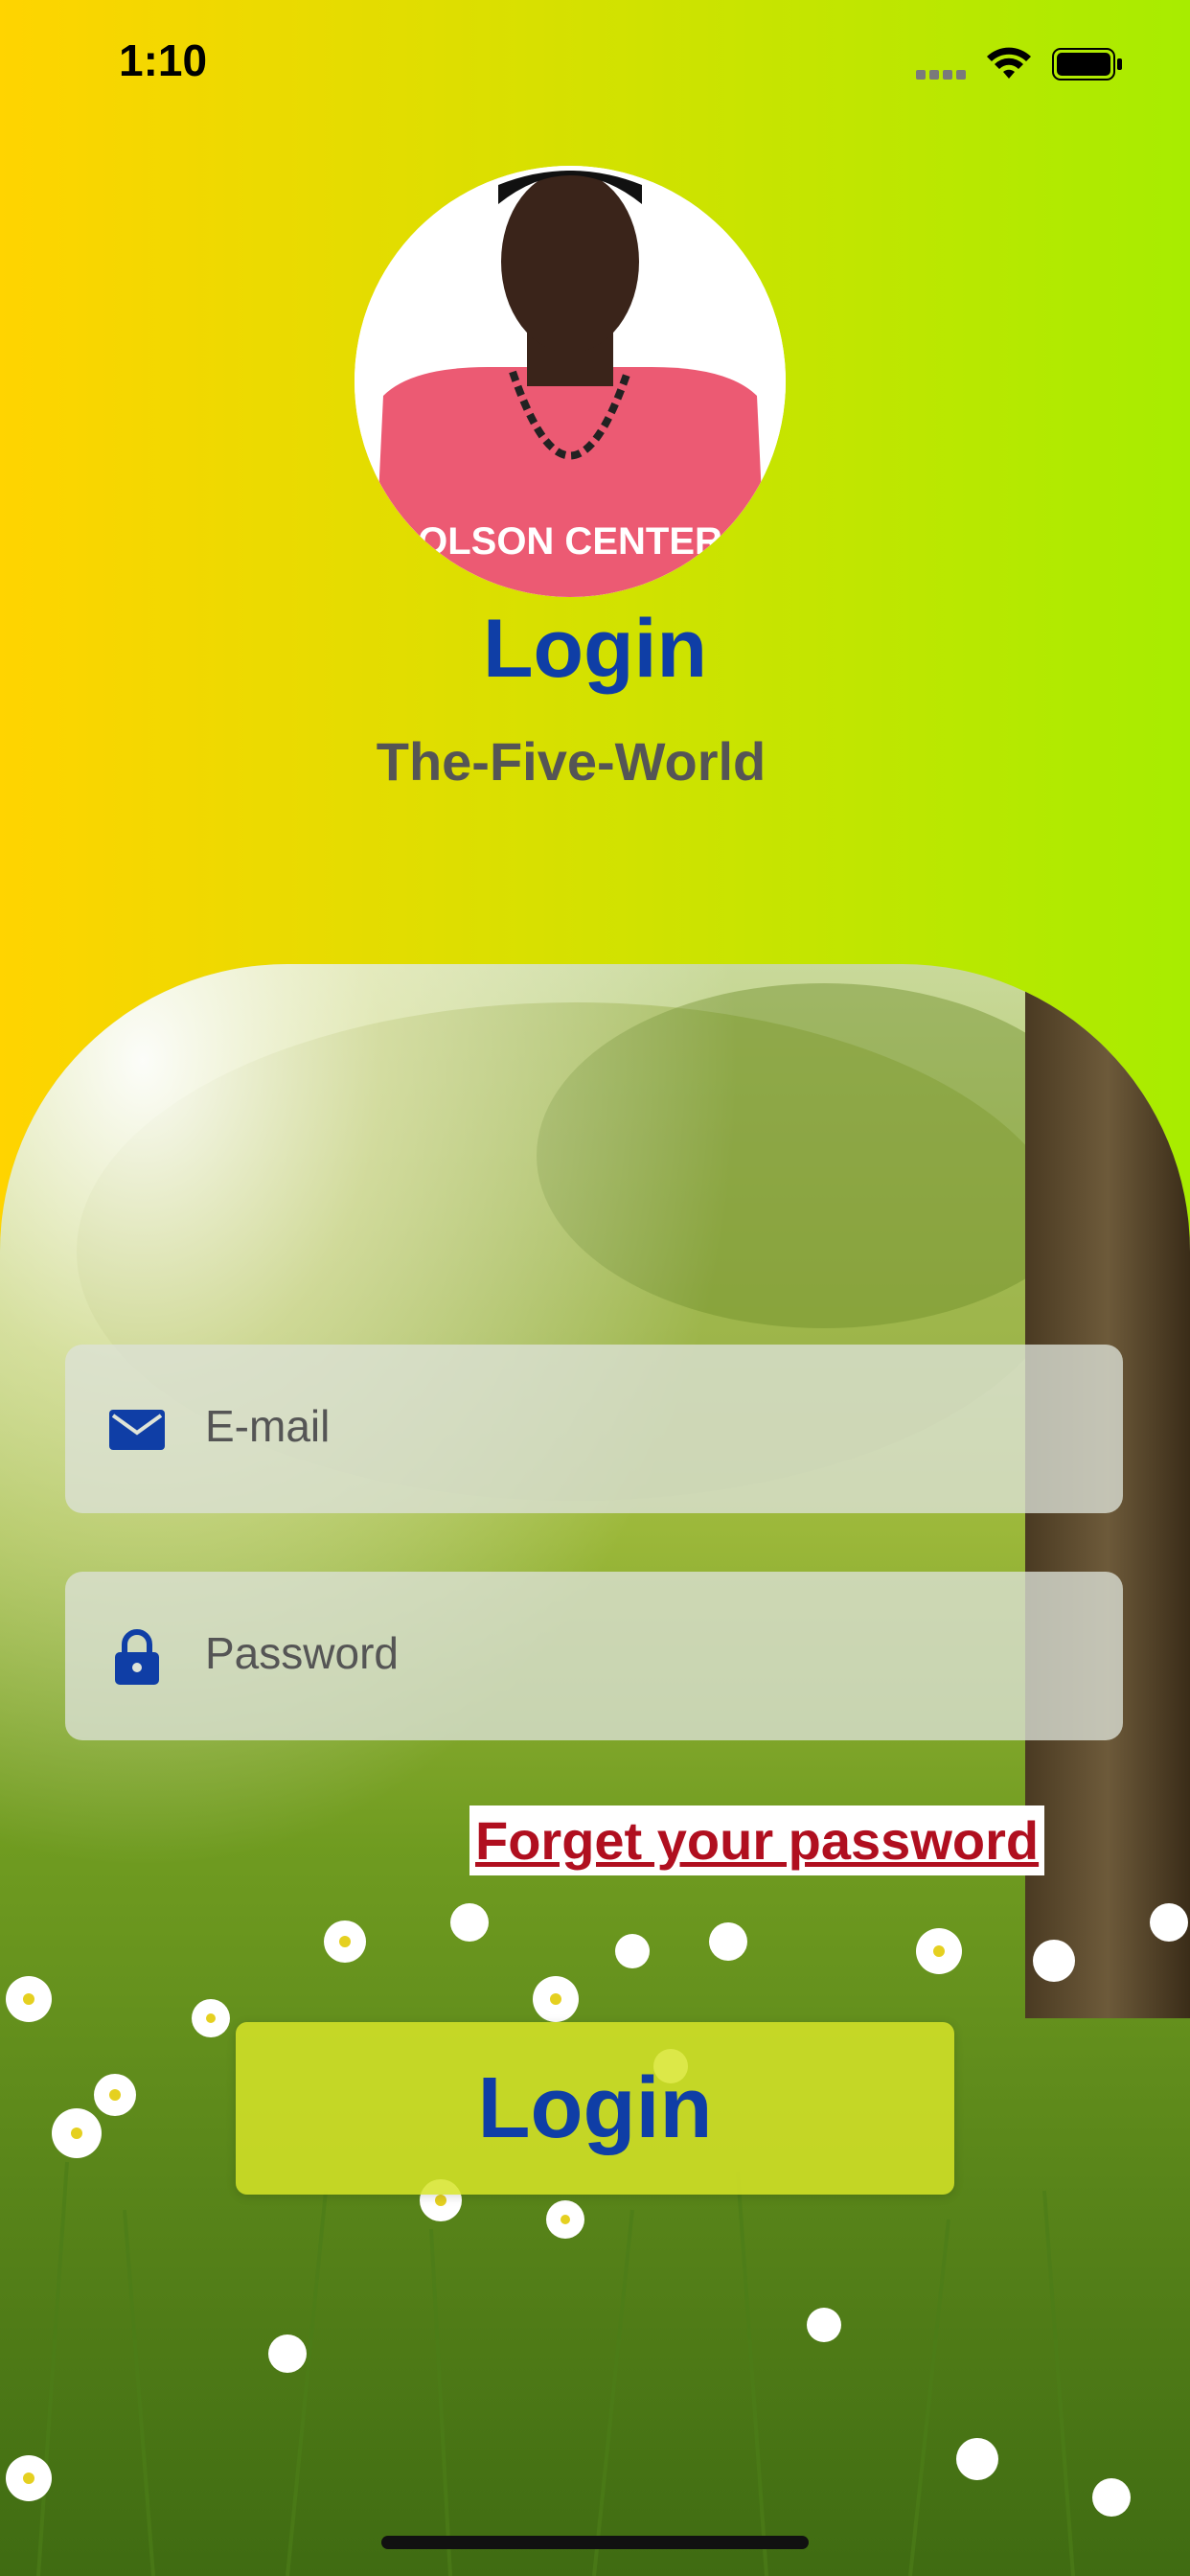  What do you see at coordinates (757, 1840) in the screenshot?
I see `forgot-password-link: Forget your password` at bounding box center [757, 1840].